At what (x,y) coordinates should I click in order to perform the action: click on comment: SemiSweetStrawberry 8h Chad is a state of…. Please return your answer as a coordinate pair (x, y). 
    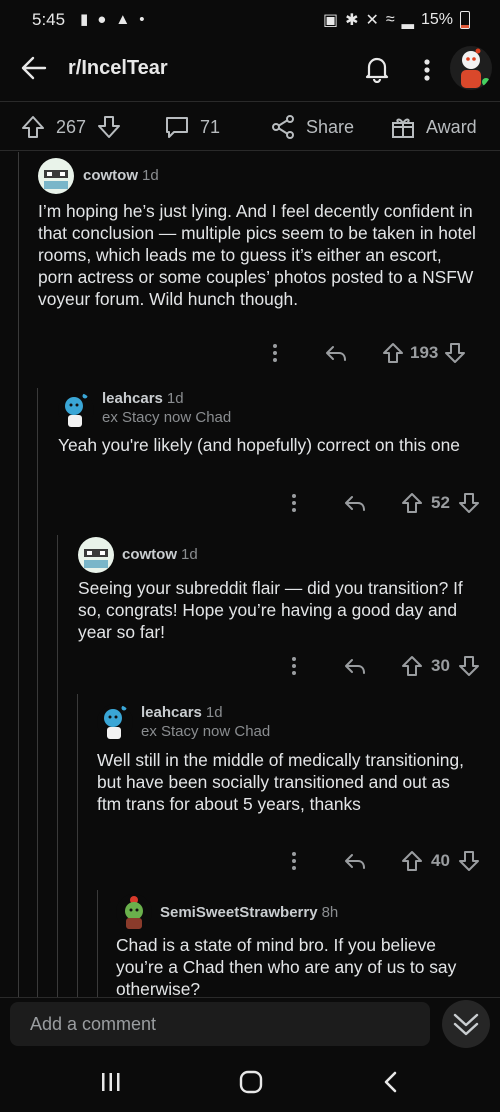
    Looking at the image, I should click on (250, 943).